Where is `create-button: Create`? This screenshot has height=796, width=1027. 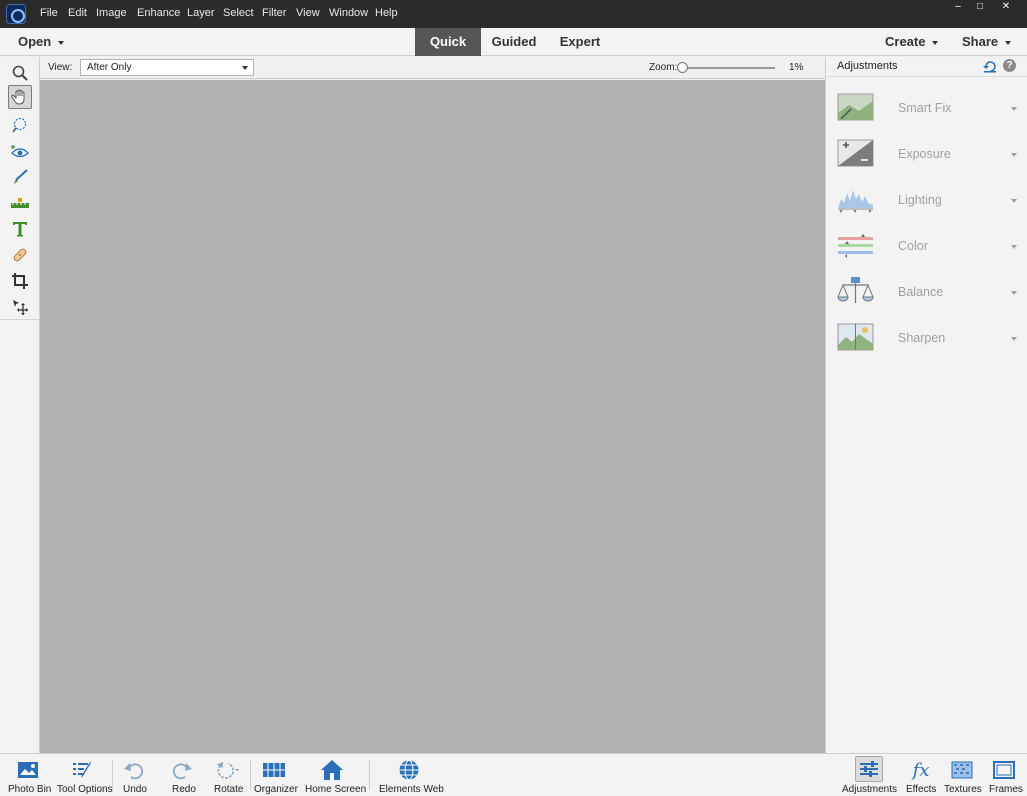
create-button: Create is located at coordinates (915, 42).